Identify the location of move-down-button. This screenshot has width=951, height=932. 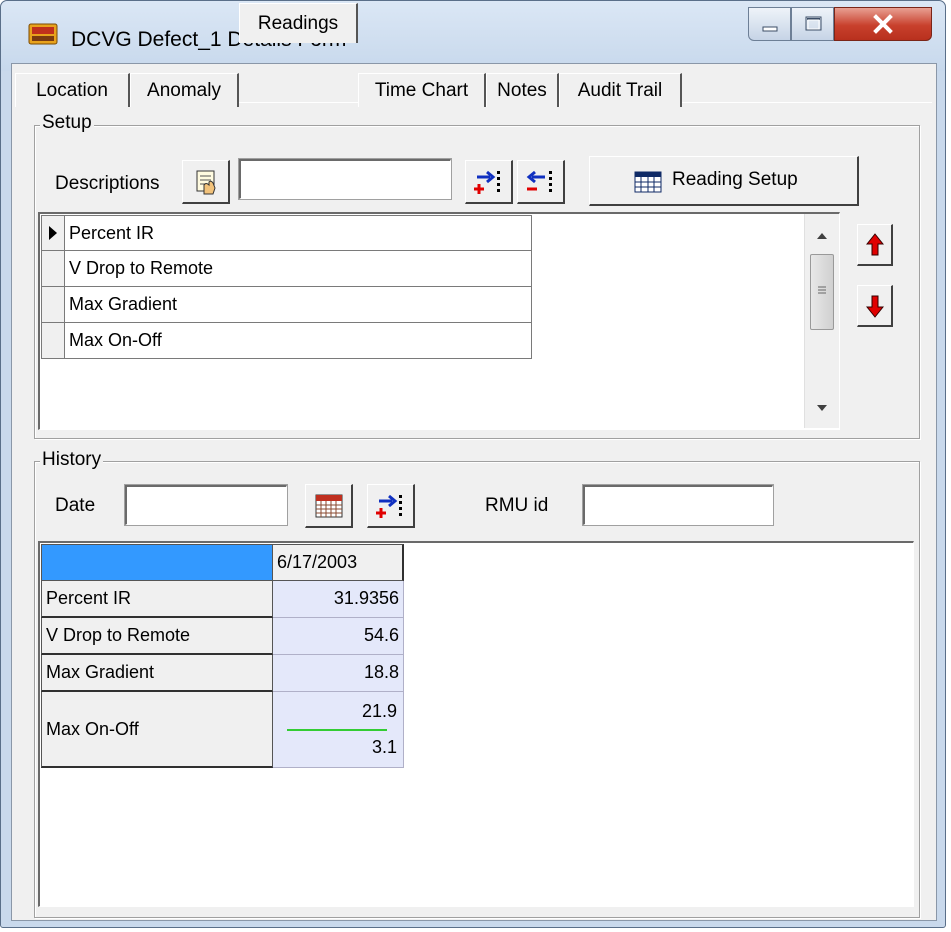
(875, 306).